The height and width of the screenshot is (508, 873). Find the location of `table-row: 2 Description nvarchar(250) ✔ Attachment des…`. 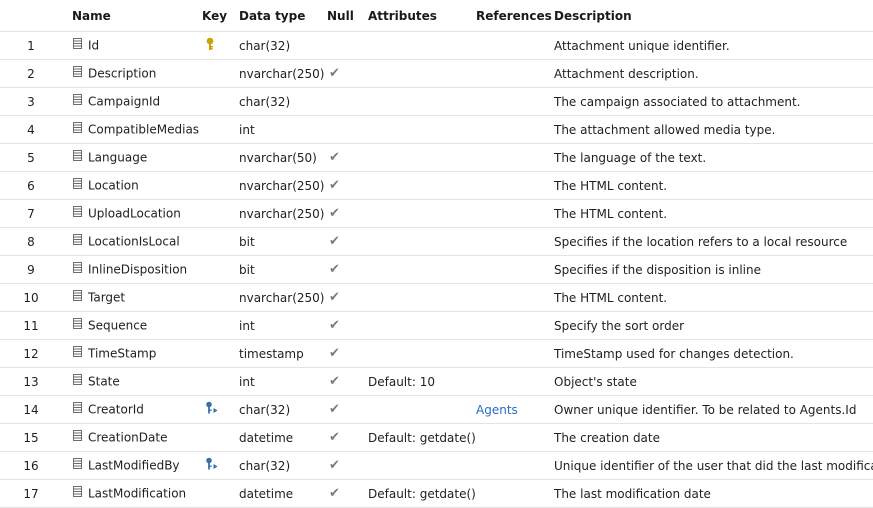

table-row: 2 Description nvarchar(250) ✔ Attachment des… is located at coordinates (436, 73).